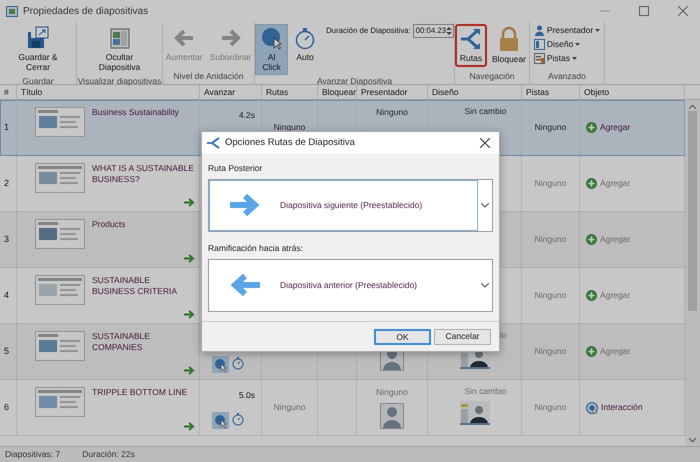  Describe the element at coordinates (85, 11) in the screenshot. I see `window-title: Propiedades de diapositivas` at that location.